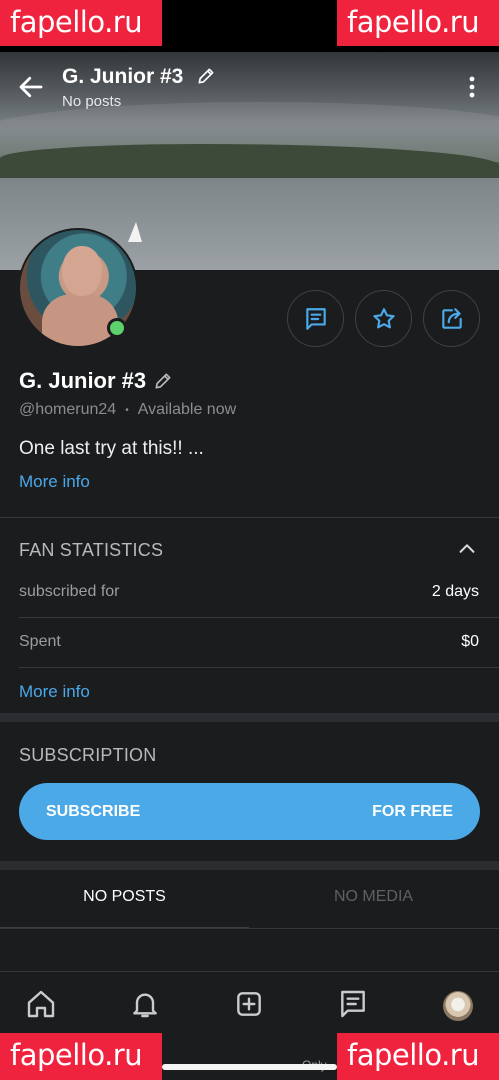 The height and width of the screenshot is (1080, 499). I want to click on bottom-navigation, so click(249, 1006).